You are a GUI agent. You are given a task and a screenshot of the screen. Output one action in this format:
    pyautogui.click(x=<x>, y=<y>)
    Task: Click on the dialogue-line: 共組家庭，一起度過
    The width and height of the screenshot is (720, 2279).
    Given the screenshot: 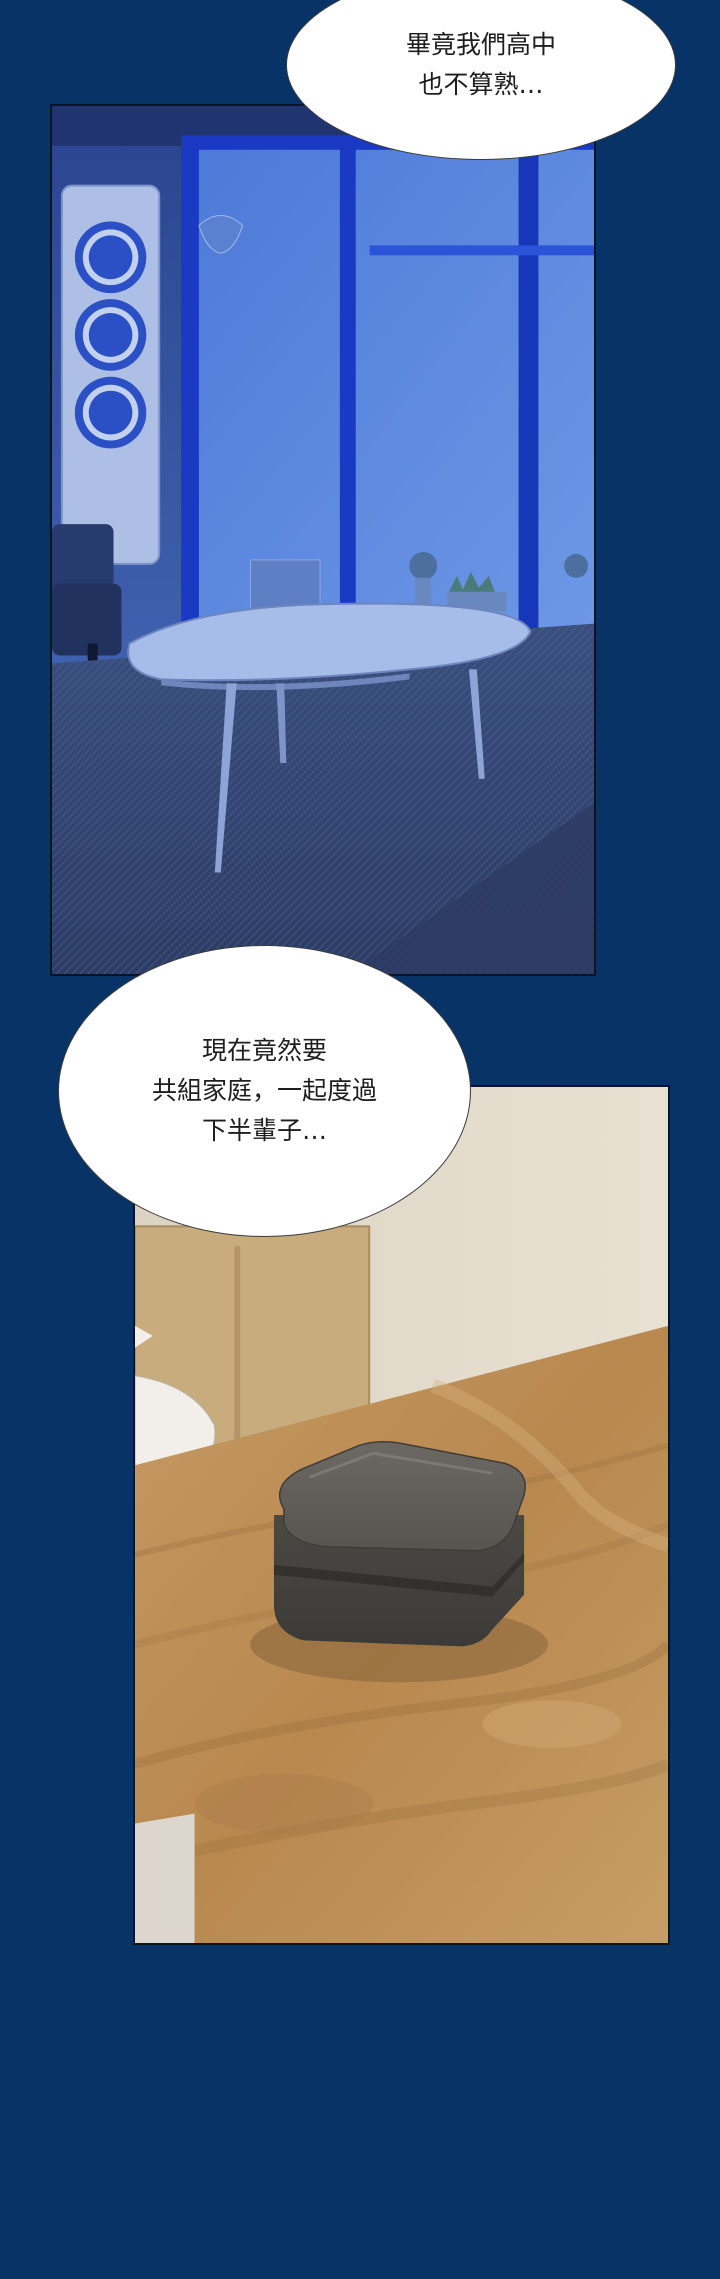 What is the action you would take?
    pyautogui.click(x=264, y=1090)
    